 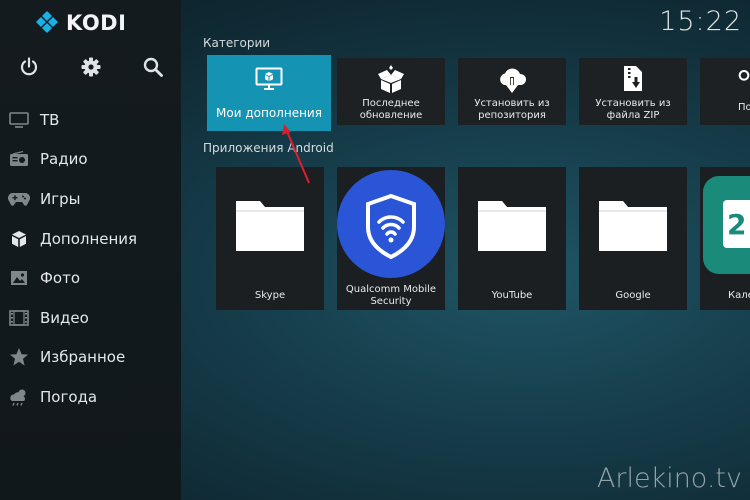 I want to click on menu-item-radio: Радио, so click(x=90, y=160).